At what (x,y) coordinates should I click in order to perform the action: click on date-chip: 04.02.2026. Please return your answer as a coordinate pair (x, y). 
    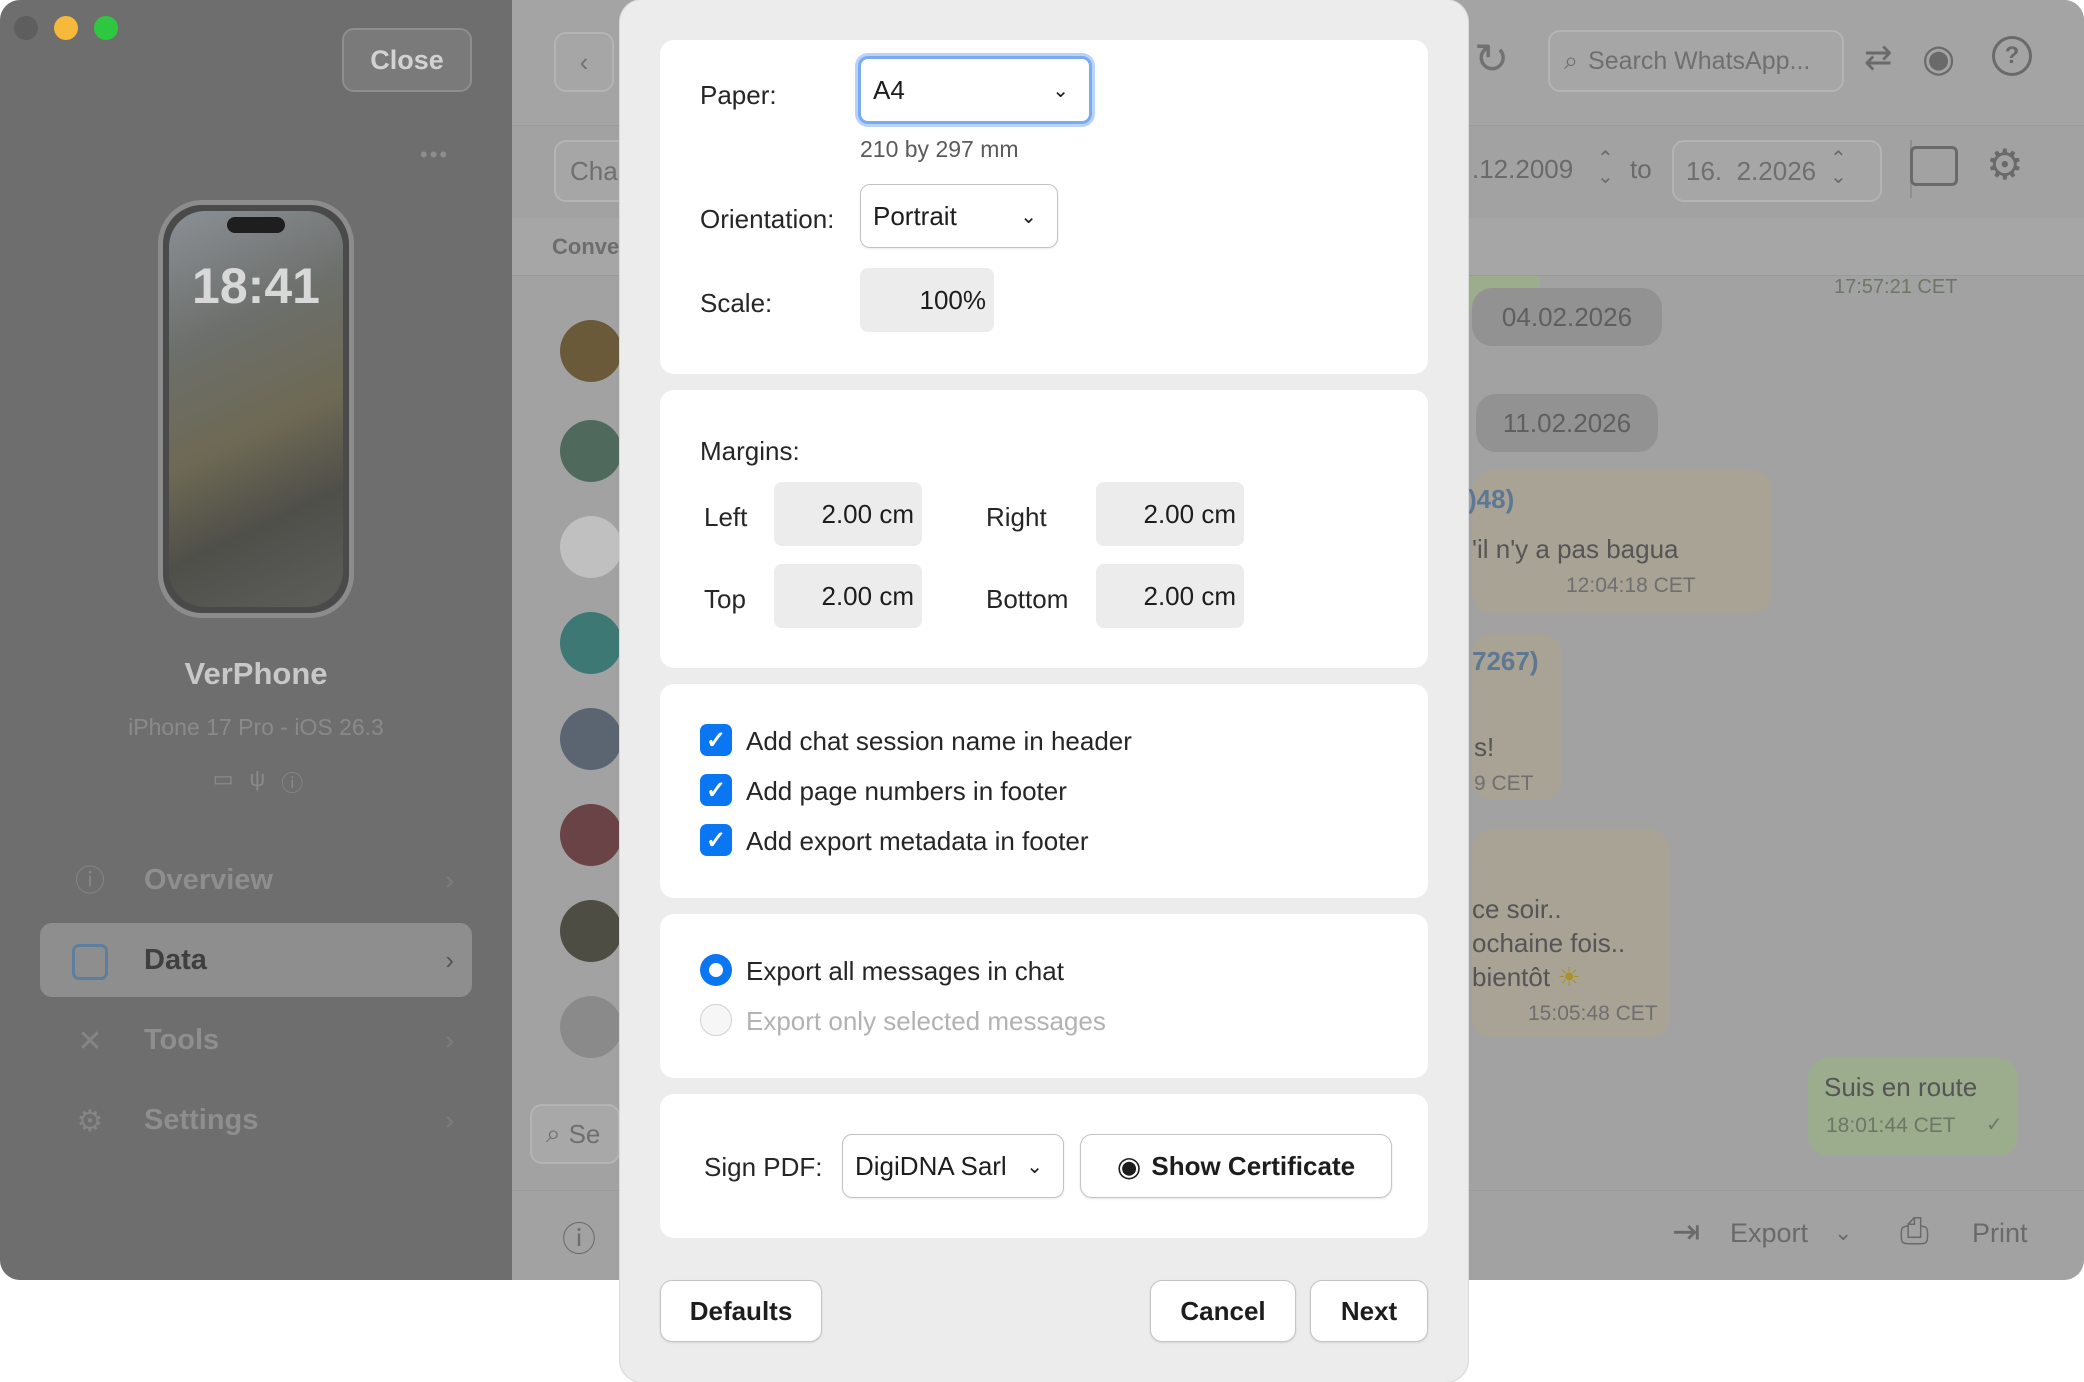
    Looking at the image, I should click on (1567, 317).